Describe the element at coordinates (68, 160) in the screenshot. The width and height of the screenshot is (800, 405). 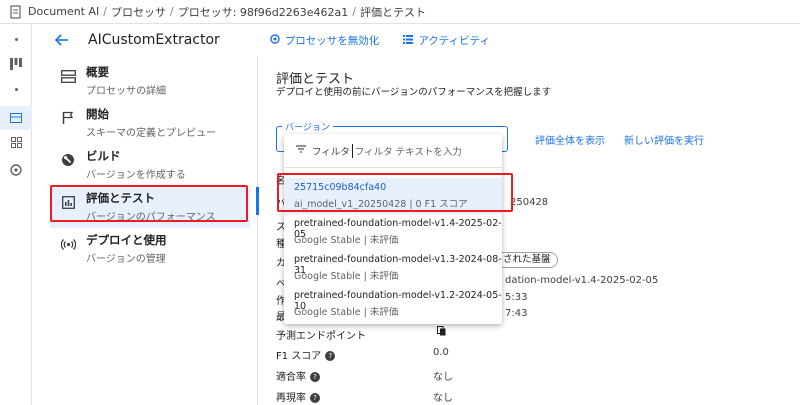
I see `build-icon` at that location.